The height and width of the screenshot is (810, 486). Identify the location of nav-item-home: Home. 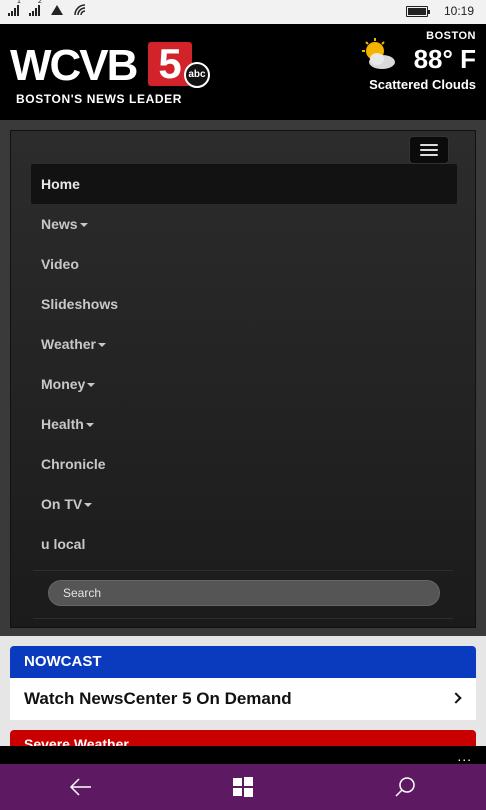
(244, 184).